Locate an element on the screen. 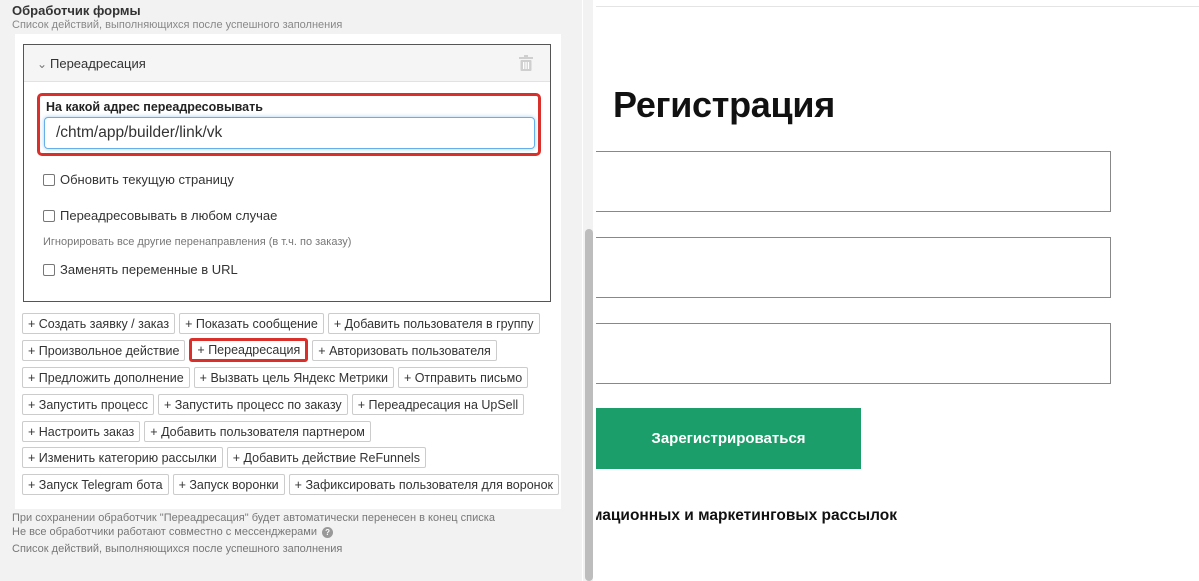 The height and width of the screenshot is (581, 1199). add-change-mailing-category-button: + Изменить категорию рассылки is located at coordinates (122, 457).